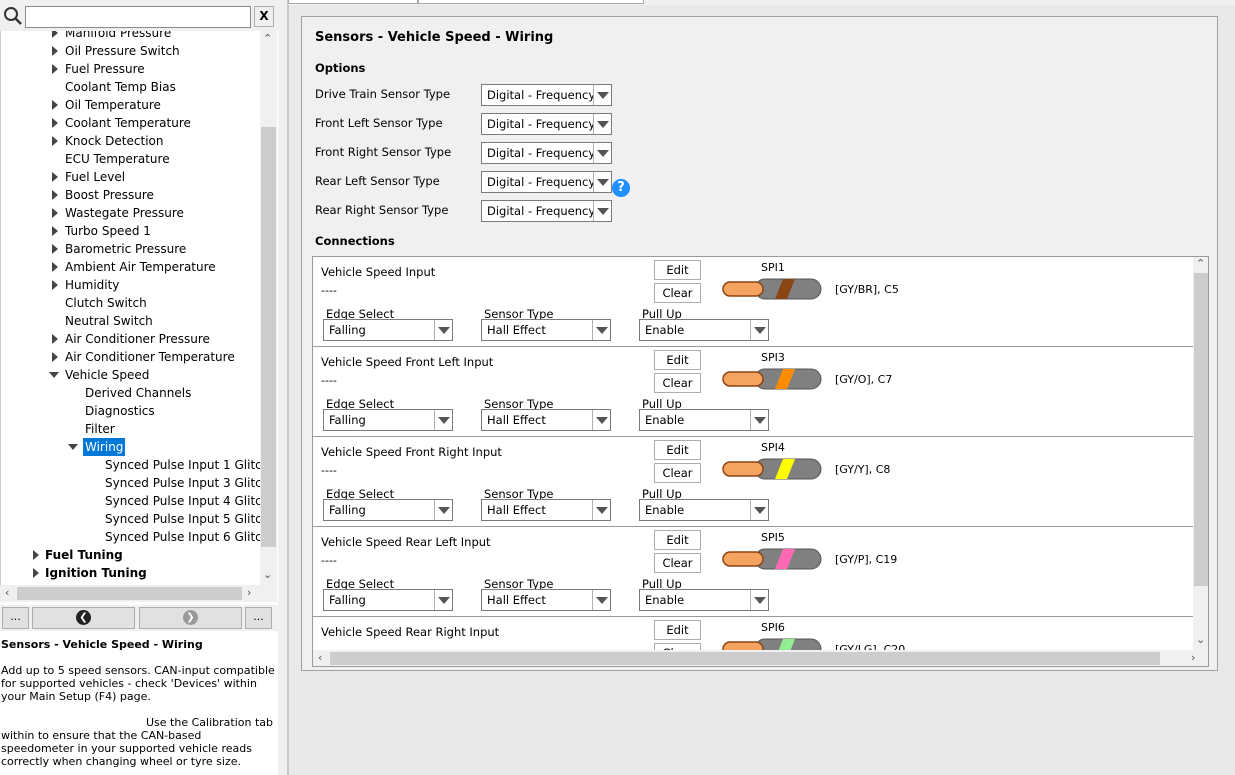 The height and width of the screenshot is (775, 1235). I want to click on help-icon: ?, so click(621, 188).